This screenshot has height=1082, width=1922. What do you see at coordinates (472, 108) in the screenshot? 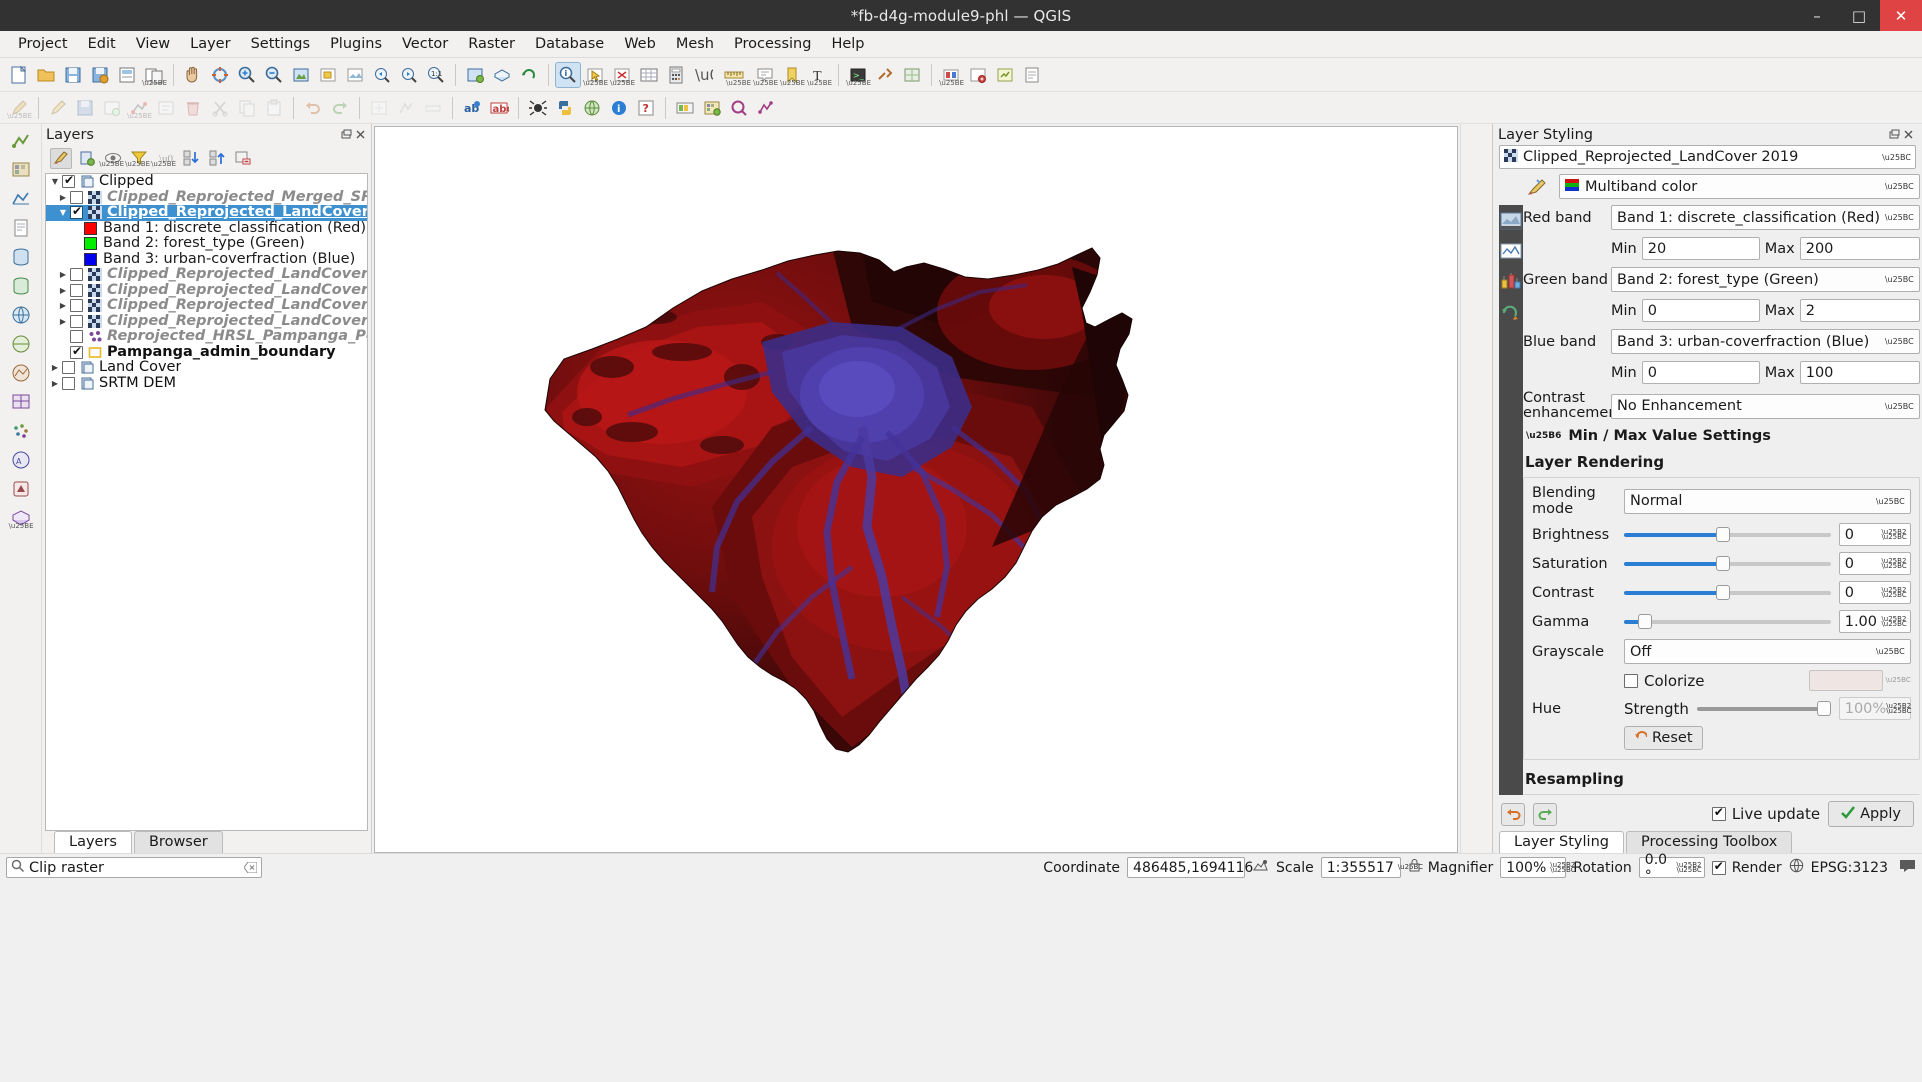
I see `new-label-icon: ab` at bounding box center [472, 108].